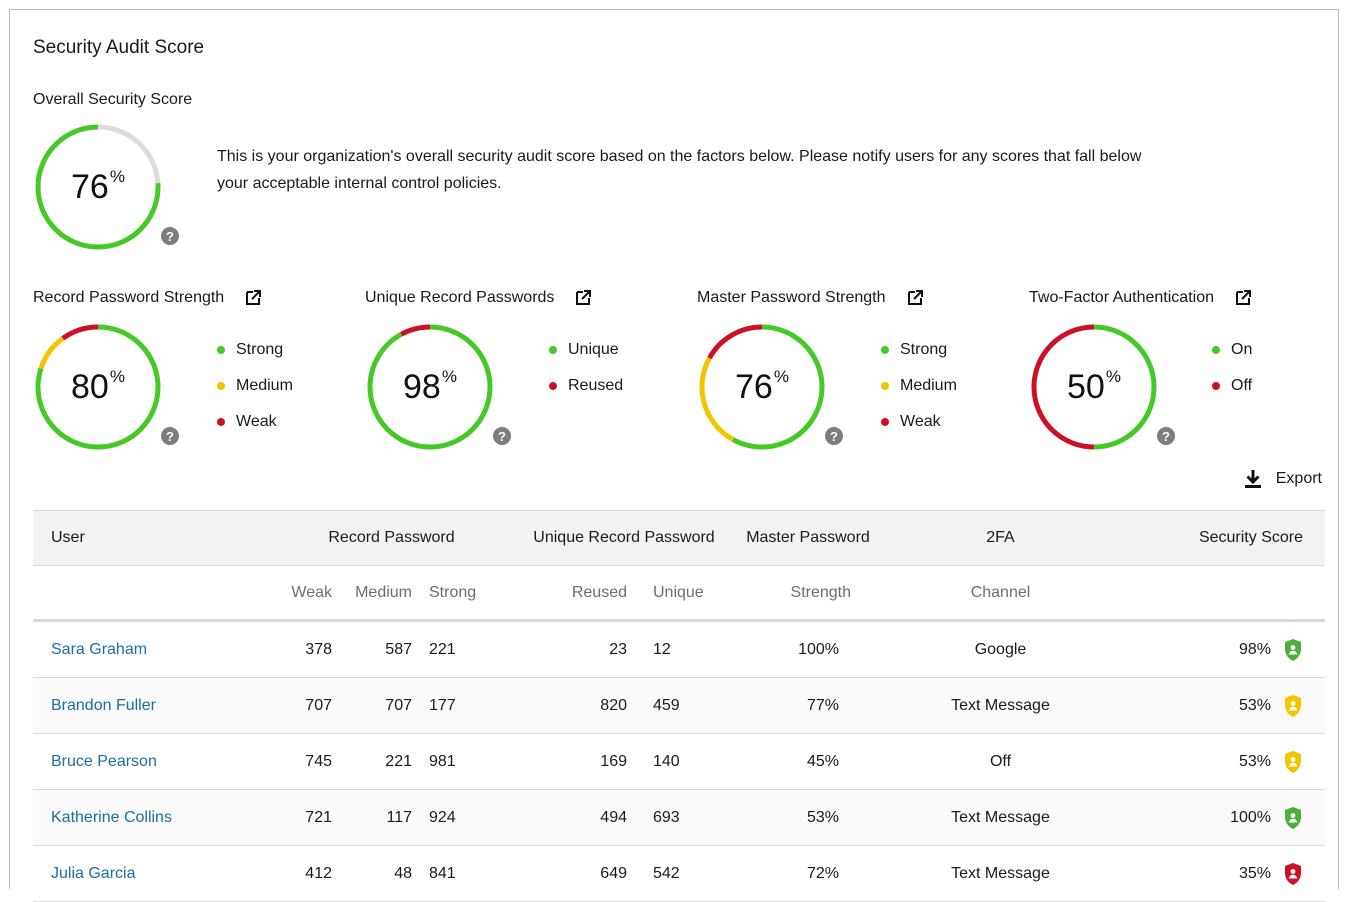  I want to click on cell-reused: 649, so click(565, 873).